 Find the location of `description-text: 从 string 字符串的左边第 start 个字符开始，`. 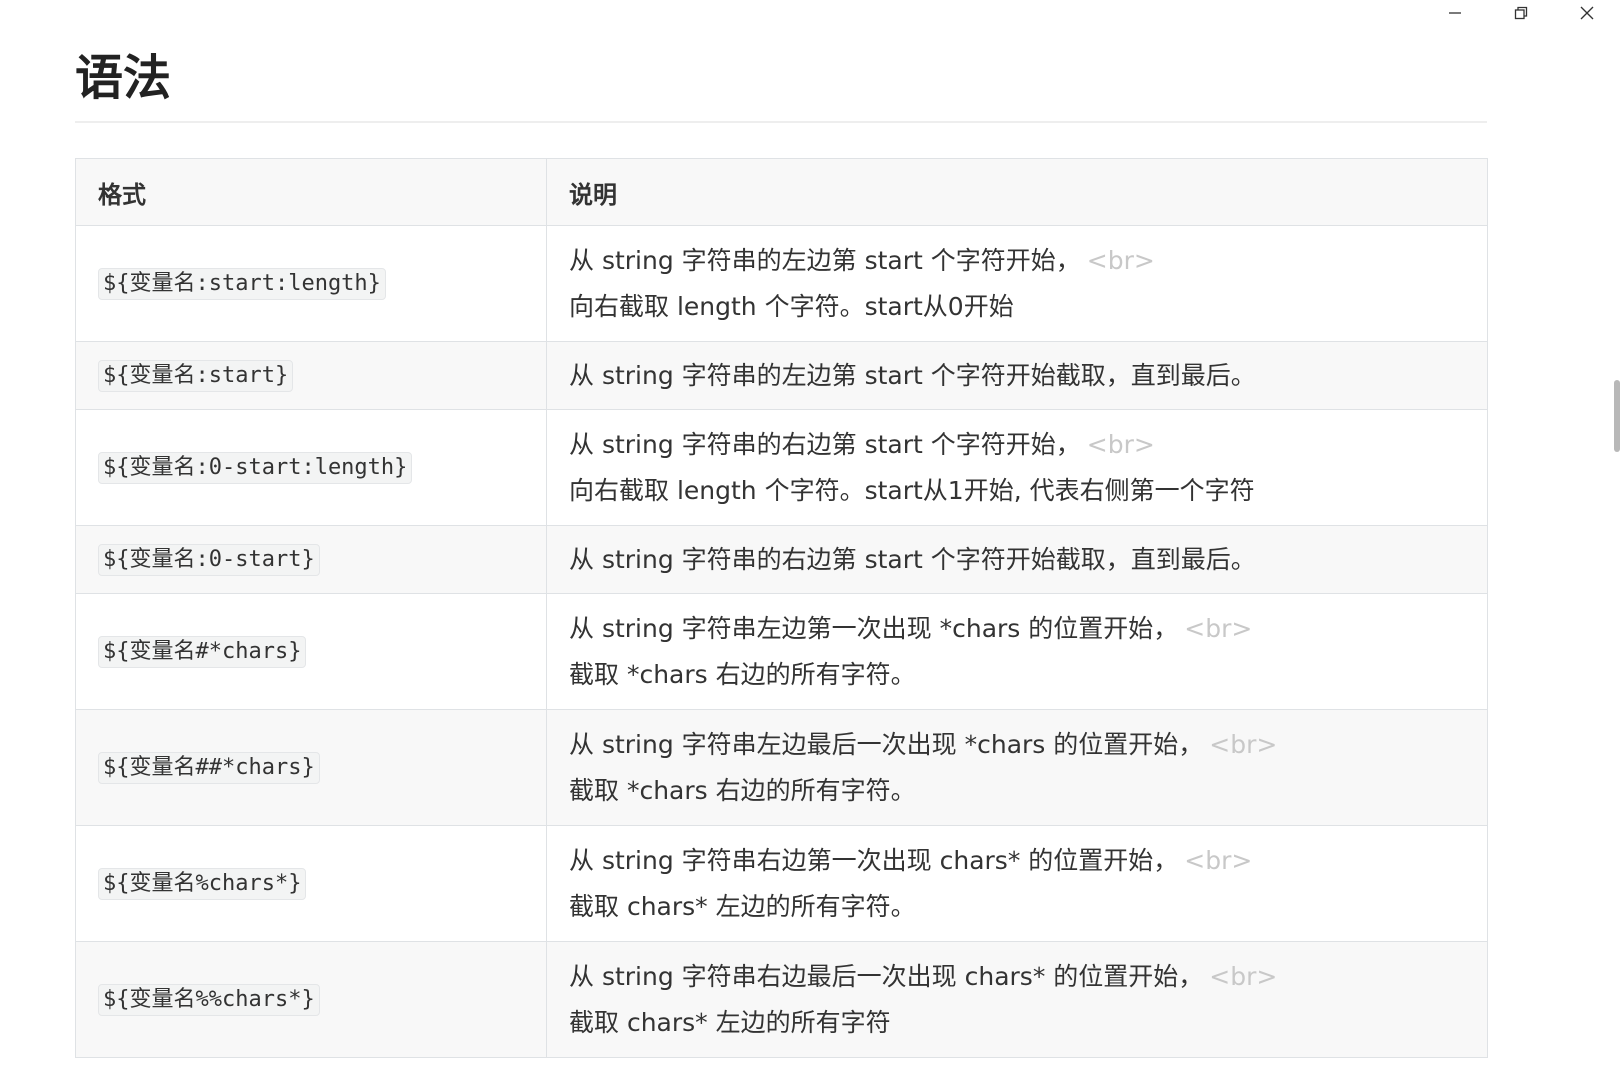

description-text: 从 string 字符串的左边第 start 个字符开始， is located at coordinates (825, 260).